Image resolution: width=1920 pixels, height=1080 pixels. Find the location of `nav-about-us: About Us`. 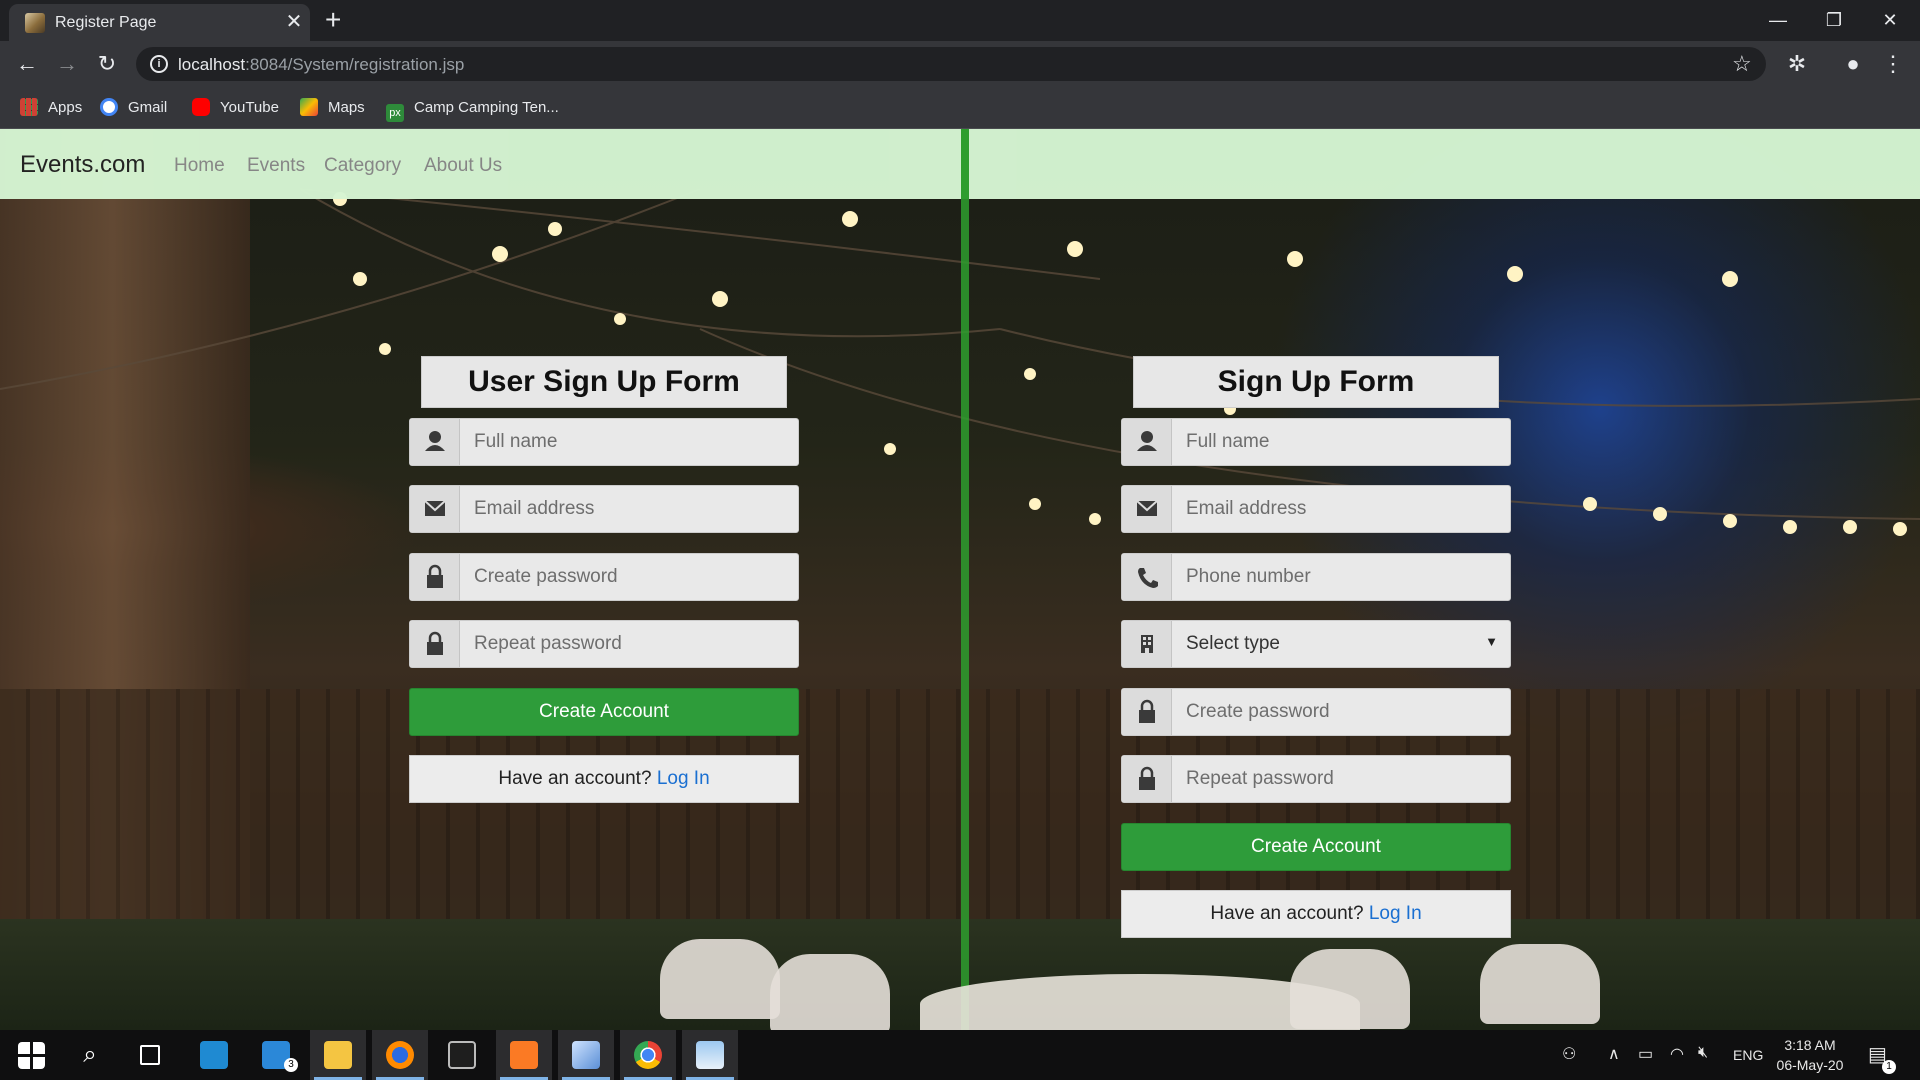

nav-about-us: About Us is located at coordinates (463, 166).